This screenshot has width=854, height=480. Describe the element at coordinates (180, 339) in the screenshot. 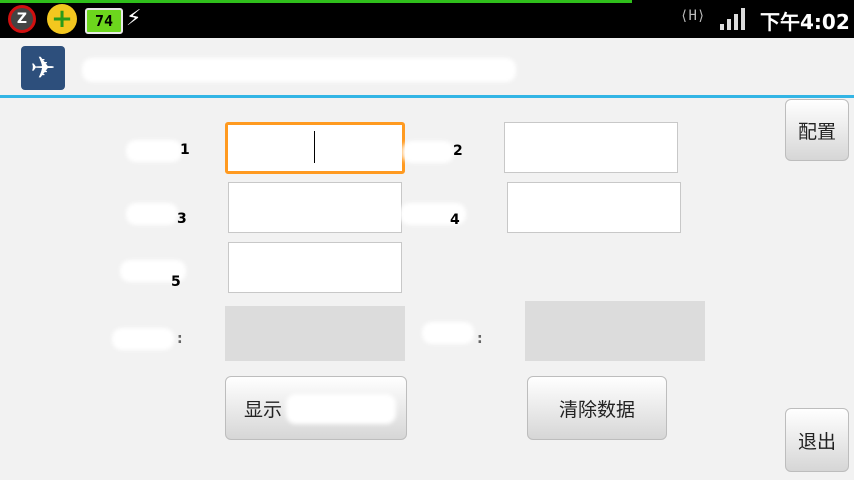

I see `result1-label: :` at that location.